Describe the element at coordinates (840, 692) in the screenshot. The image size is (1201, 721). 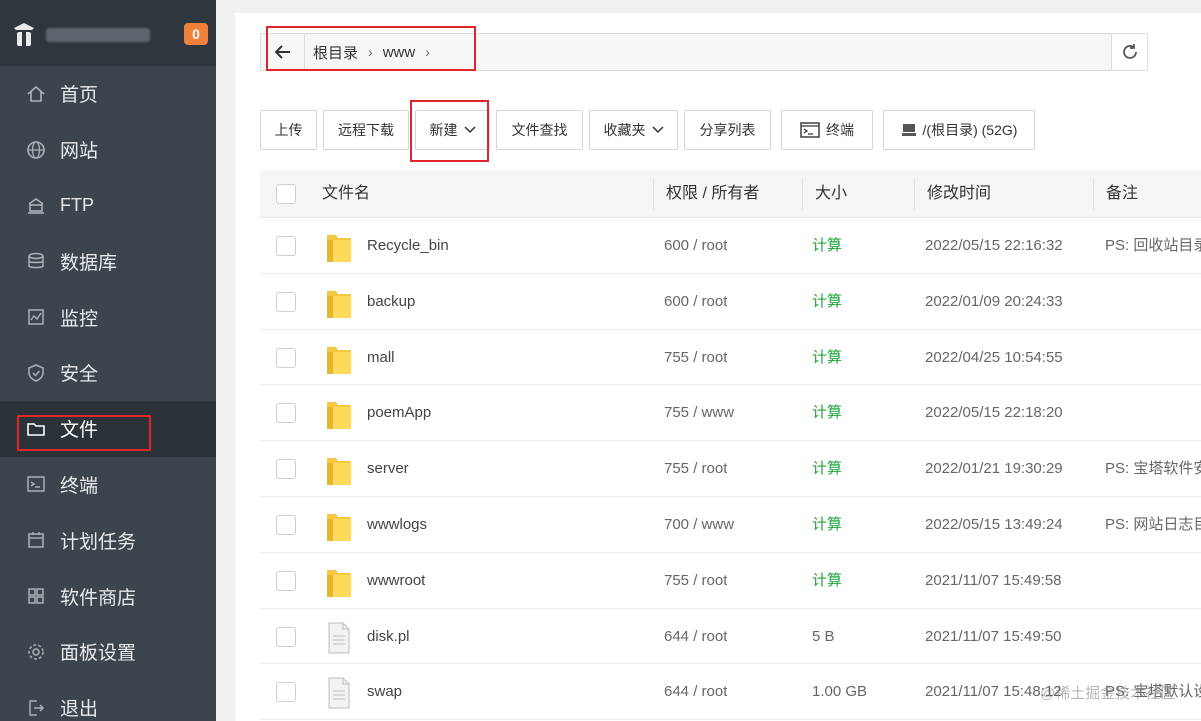
I see `file-size: 1.00 GB` at that location.